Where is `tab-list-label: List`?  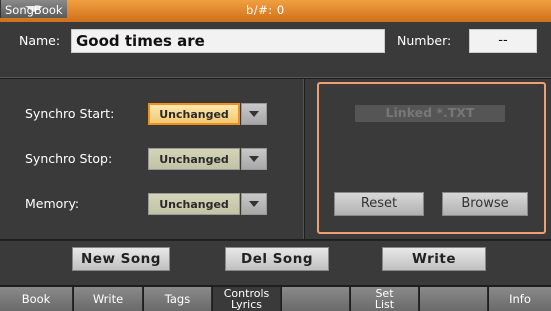
tab-list-label: List is located at coordinates (384, 304).